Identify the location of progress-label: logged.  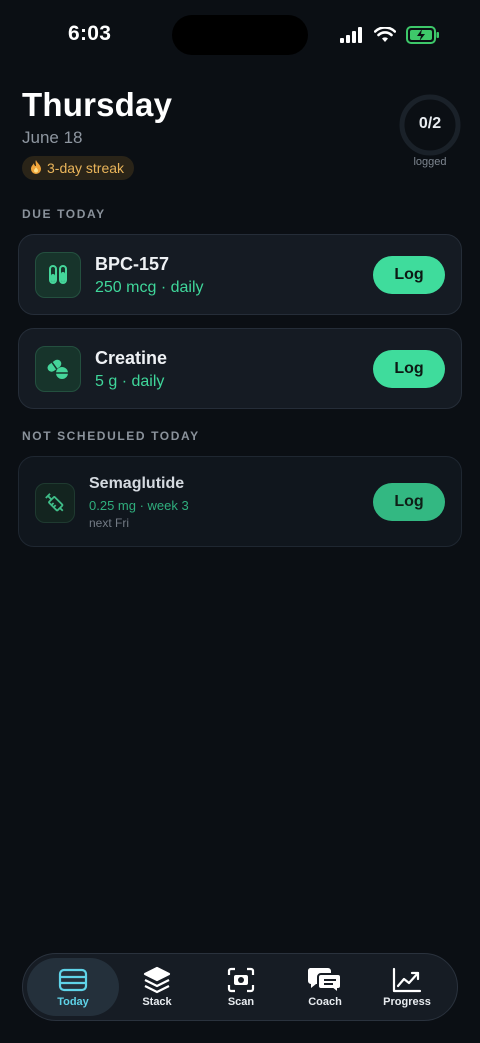
(430, 162).